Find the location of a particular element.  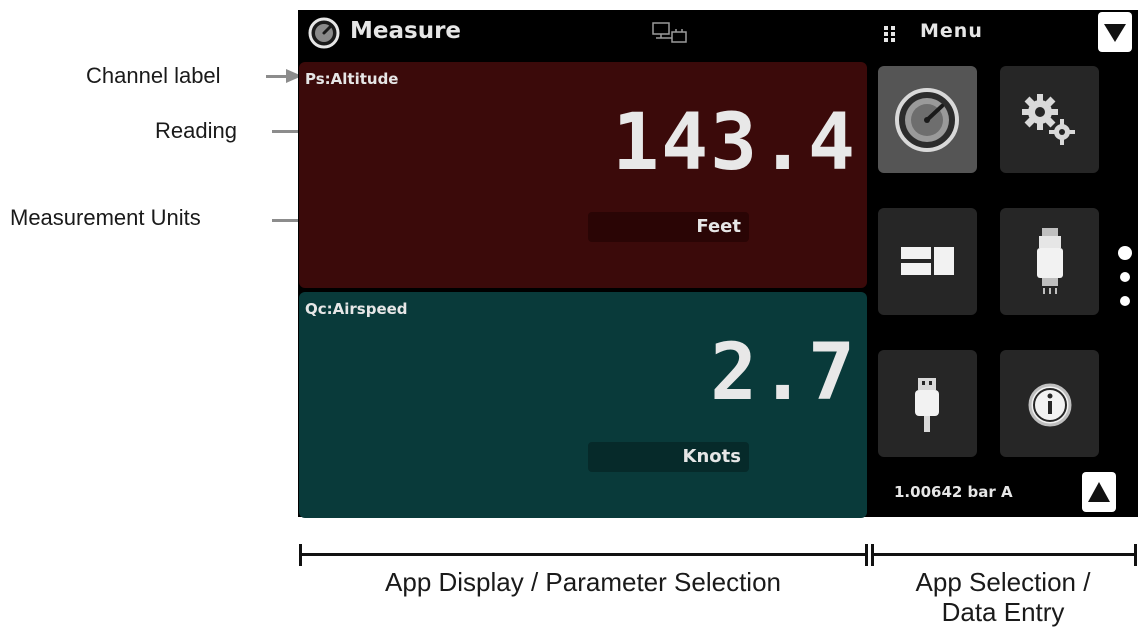

callout-units: Measurement Units is located at coordinates (105, 217).